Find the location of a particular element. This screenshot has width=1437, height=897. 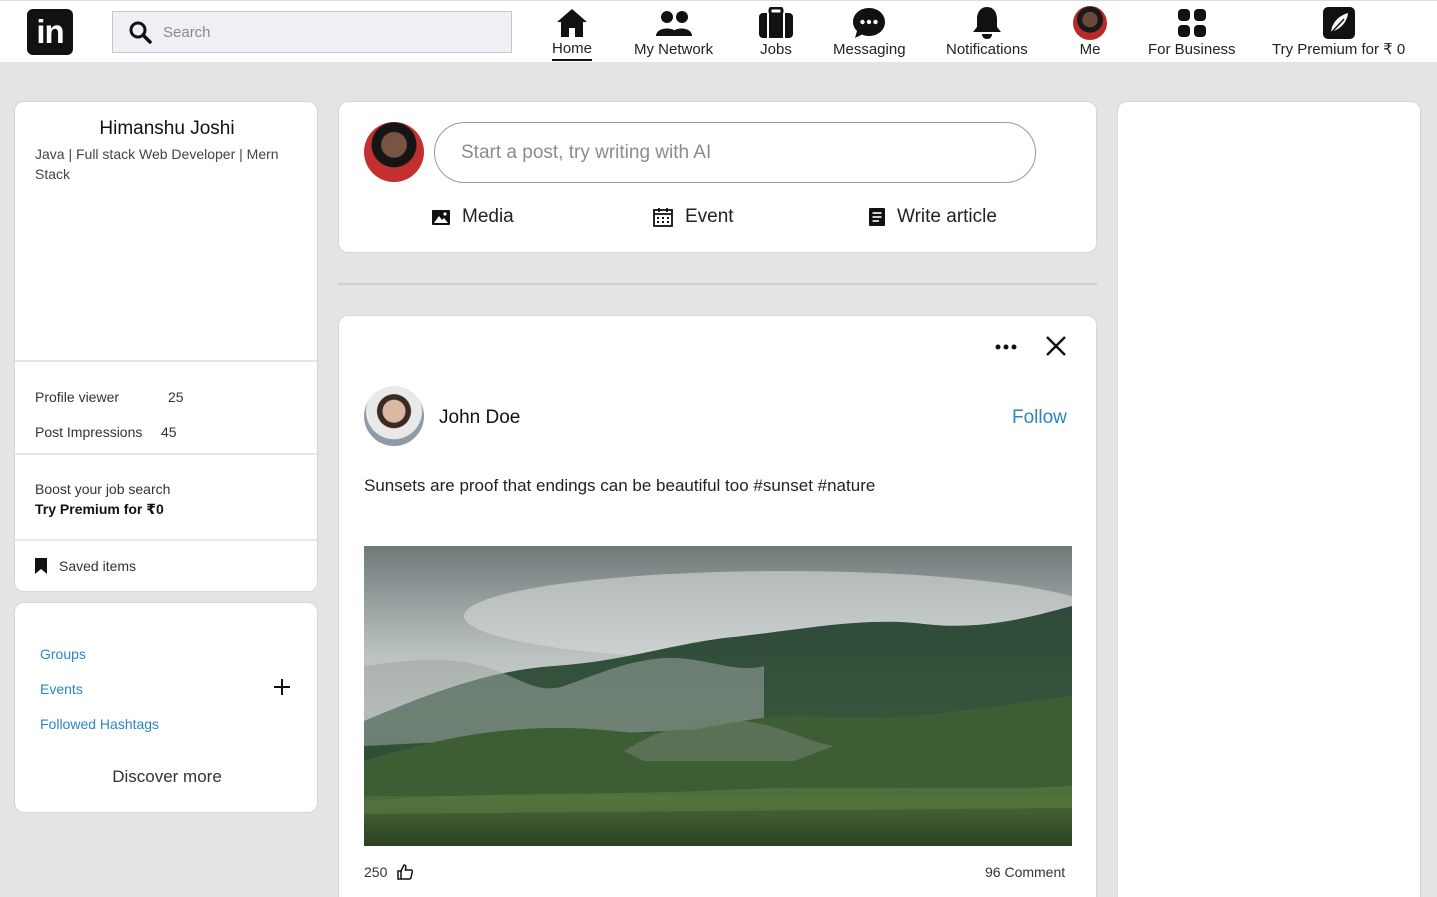

nav-for-business: For Business is located at coordinates (1192, 33).